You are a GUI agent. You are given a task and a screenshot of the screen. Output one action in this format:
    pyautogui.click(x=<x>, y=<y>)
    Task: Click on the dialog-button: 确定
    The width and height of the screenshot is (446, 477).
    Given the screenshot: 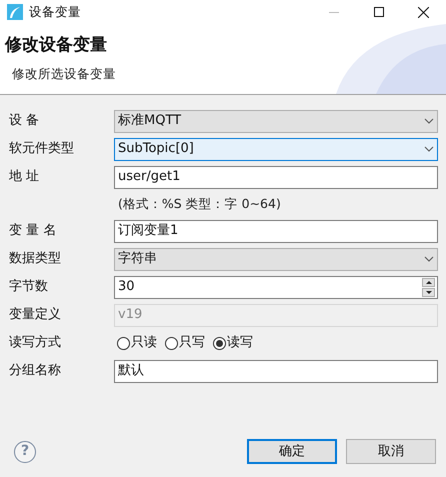 What is the action you would take?
    pyautogui.click(x=292, y=451)
    